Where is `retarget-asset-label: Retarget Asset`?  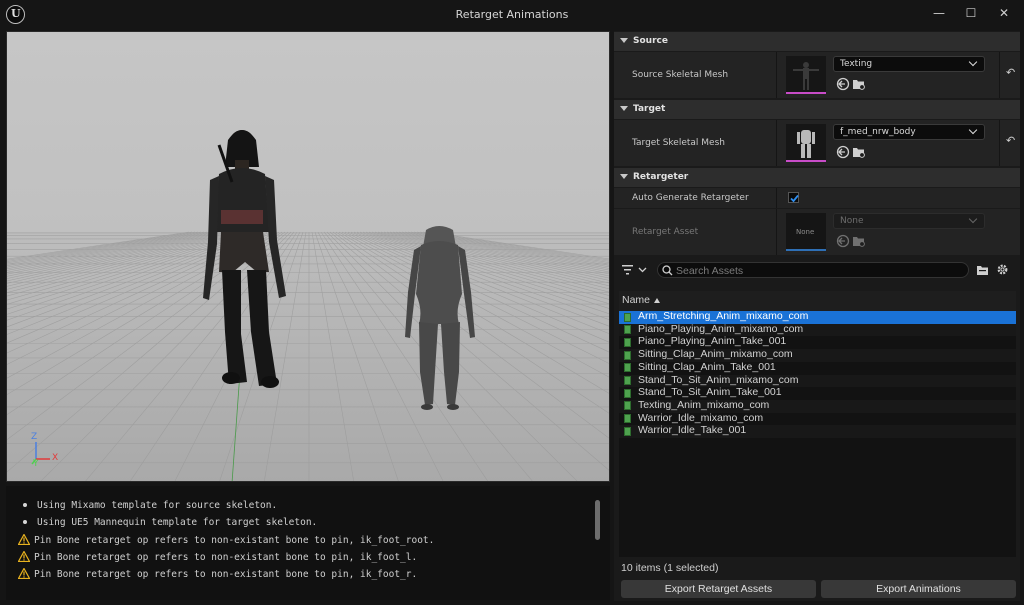
retarget-asset-label: Retarget Asset is located at coordinates (665, 232).